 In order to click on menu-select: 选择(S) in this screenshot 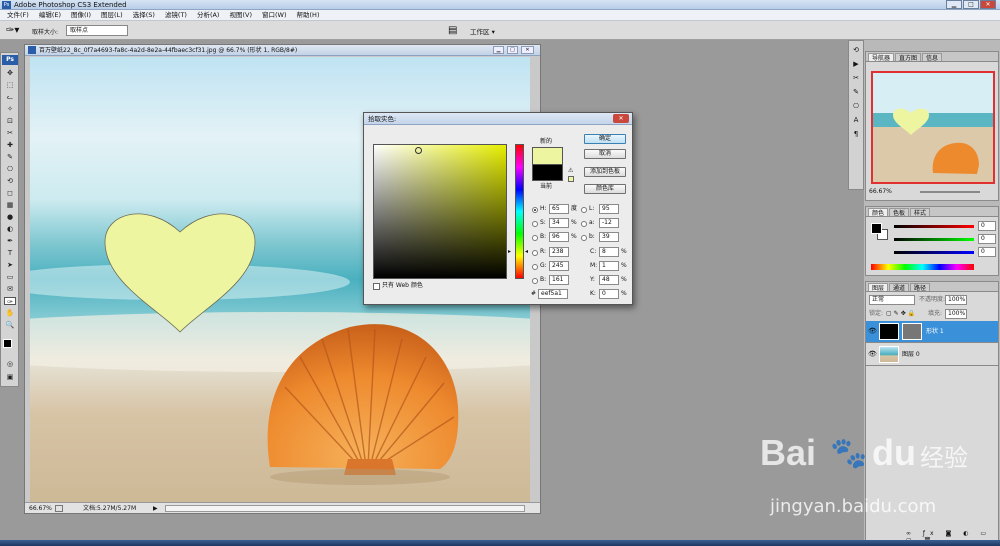, I will do `click(144, 15)`.